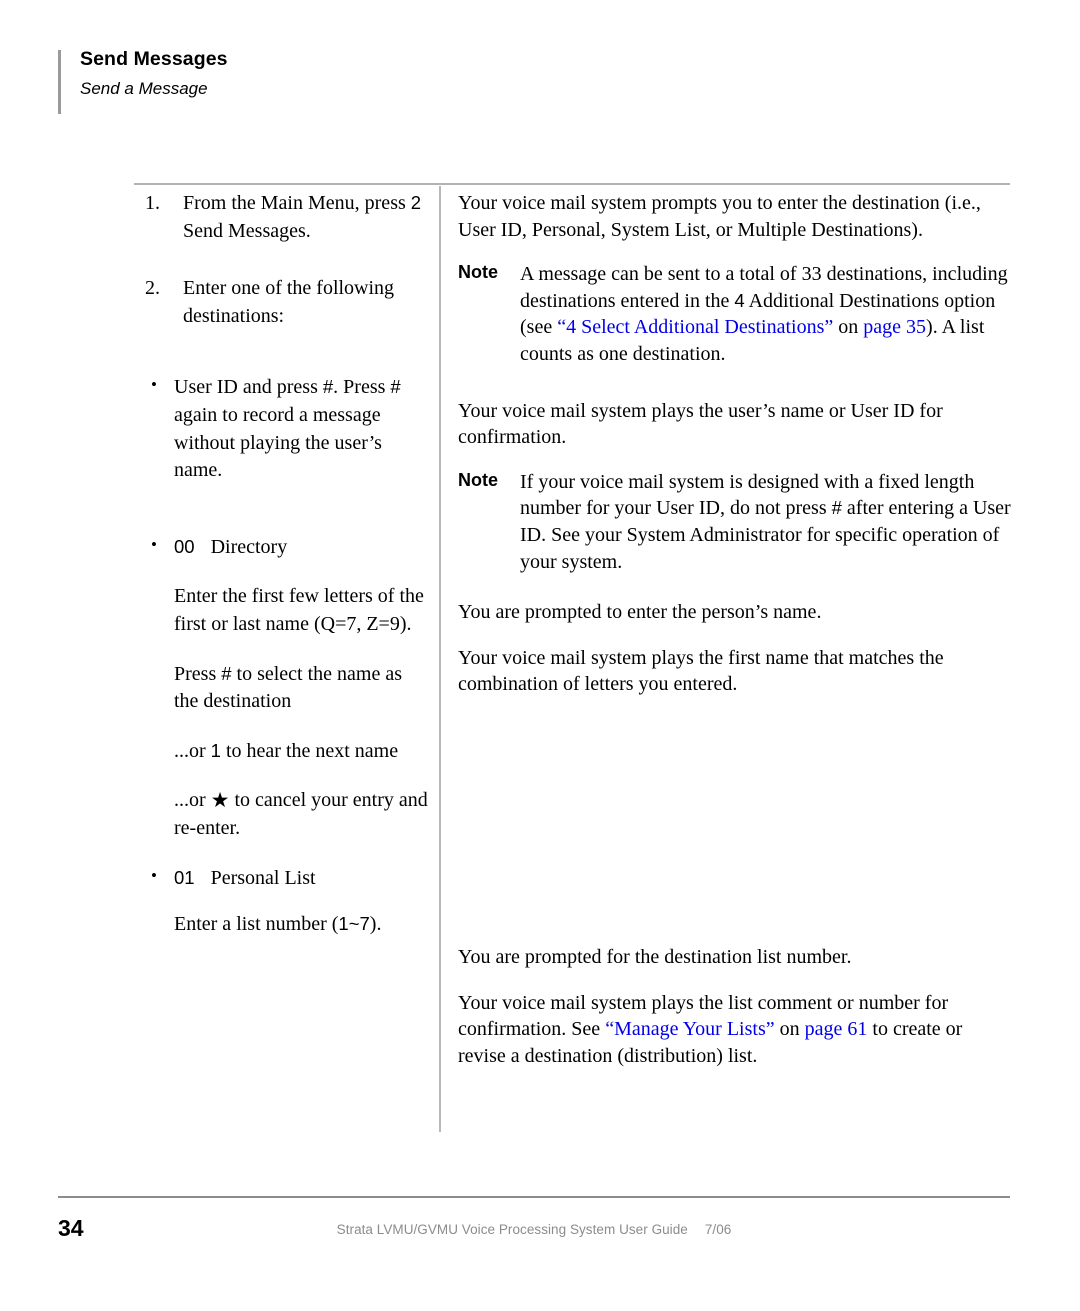 This screenshot has width=1080, height=1311. Describe the element at coordinates (59, 82) in the screenshot. I see `header-vertical-rule` at that location.